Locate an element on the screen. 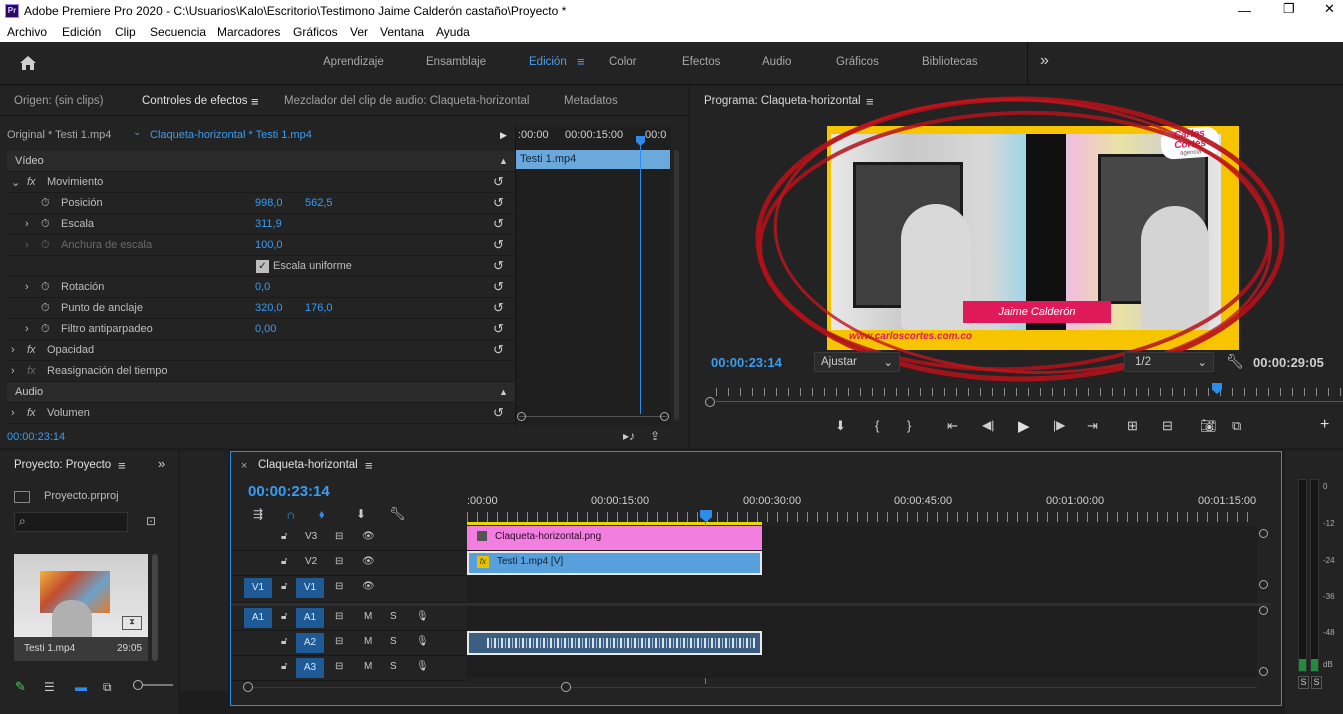 Image resolution: width=1343 pixels, height=714 pixels. sequence-tab: Claqueta-horizontal is located at coordinates (308, 465).